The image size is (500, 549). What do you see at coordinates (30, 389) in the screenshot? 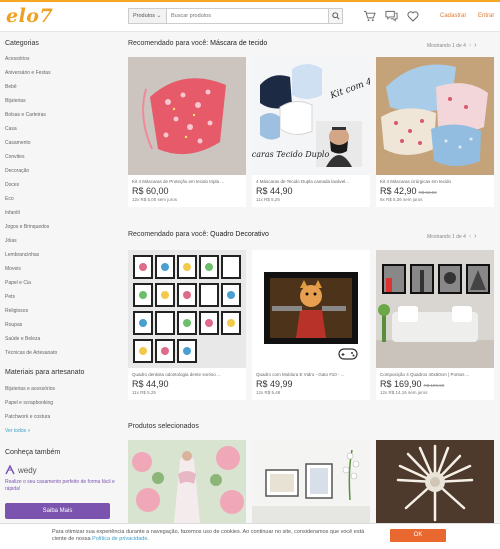
I see `materials-item: Bijuterias e acessórios` at bounding box center [30, 389].